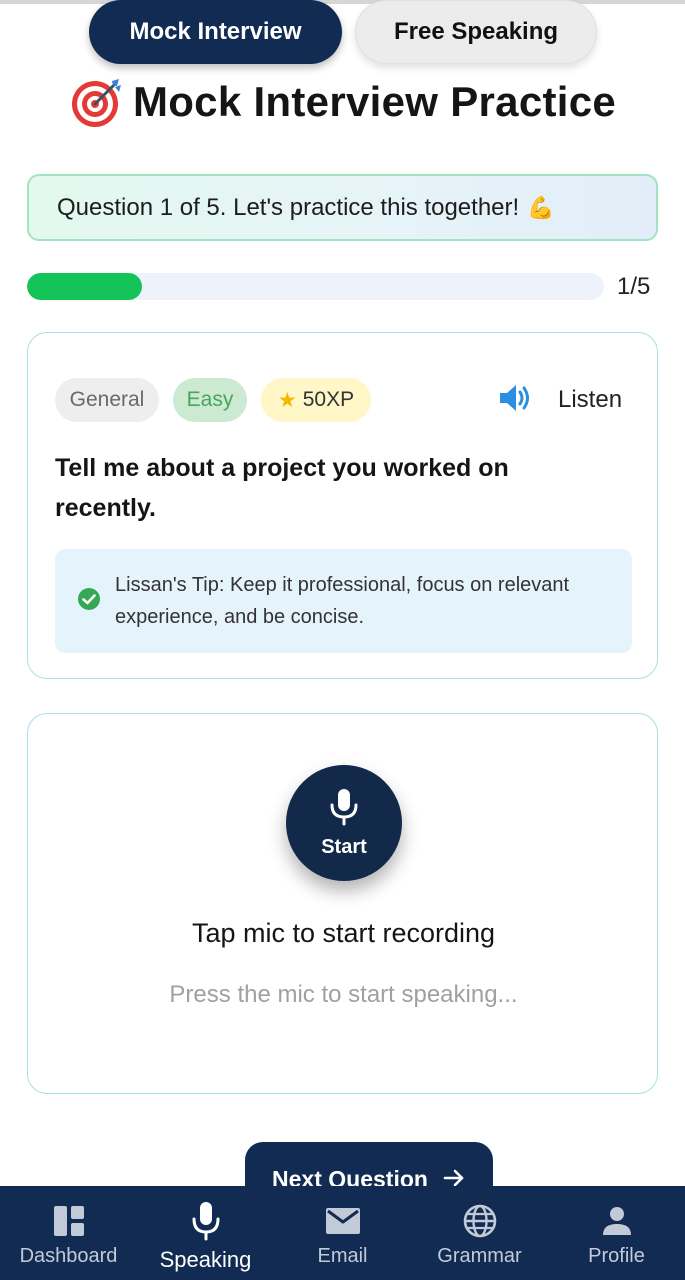 The height and width of the screenshot is (1280, 685). Describe the element at coordinates (344, 847) in the screenshot. I see `start-label: Start` at that location.